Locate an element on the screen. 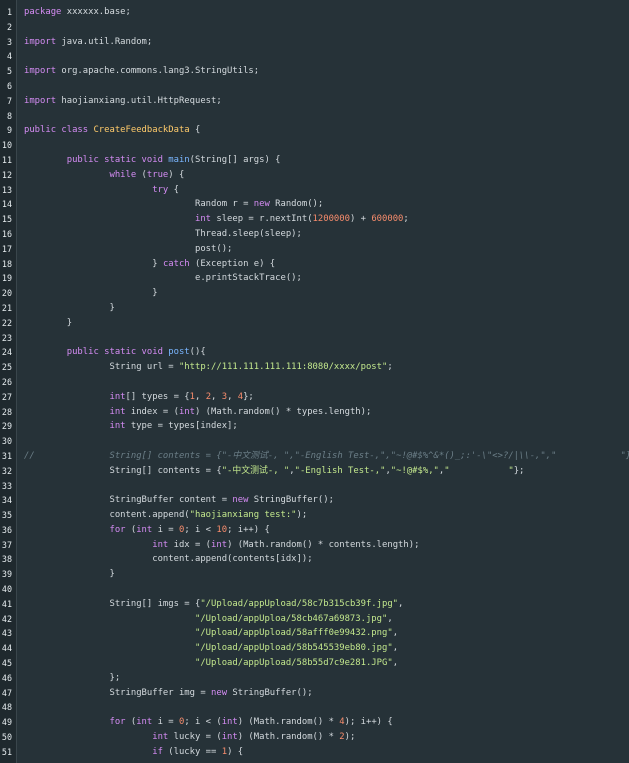 The height and width of the screenshot is (763, 629). code-token: Random r = is located at coordinates (139, 204).